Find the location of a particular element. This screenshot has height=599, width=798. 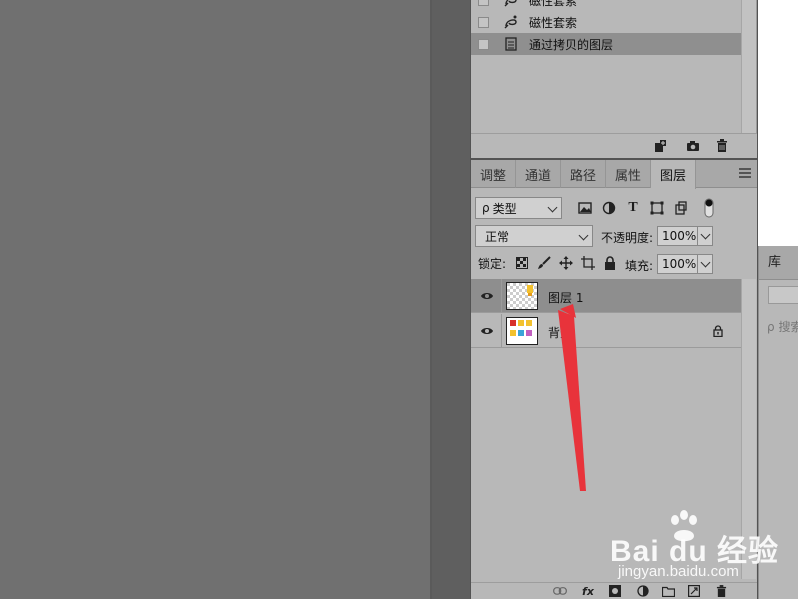

library-search-placeholder: 搜索 is located at coordinates (788, 327).